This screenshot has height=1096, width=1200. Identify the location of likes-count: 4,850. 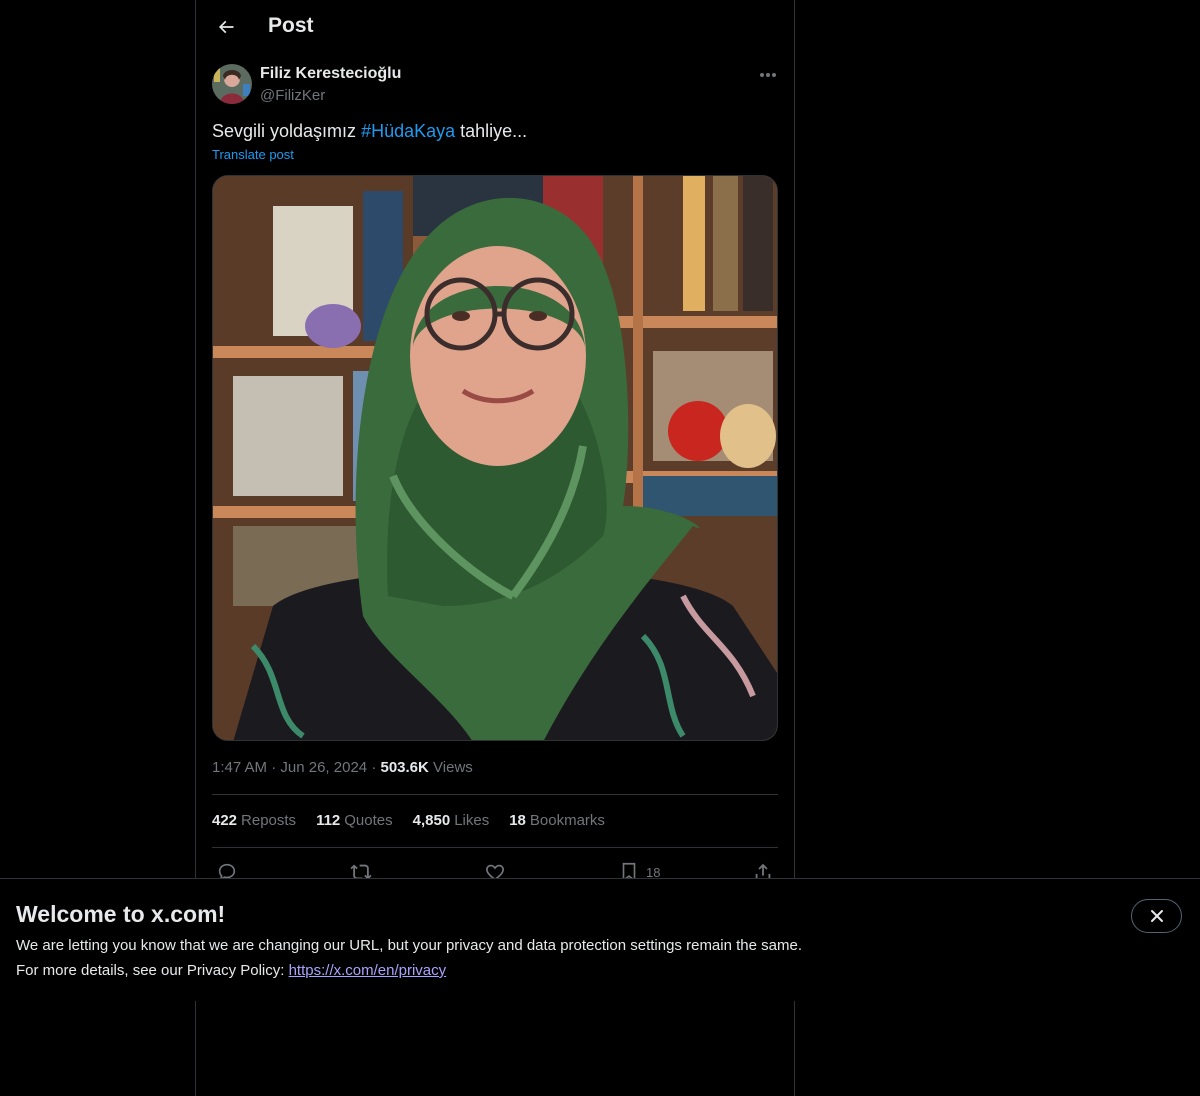
(431, 820).